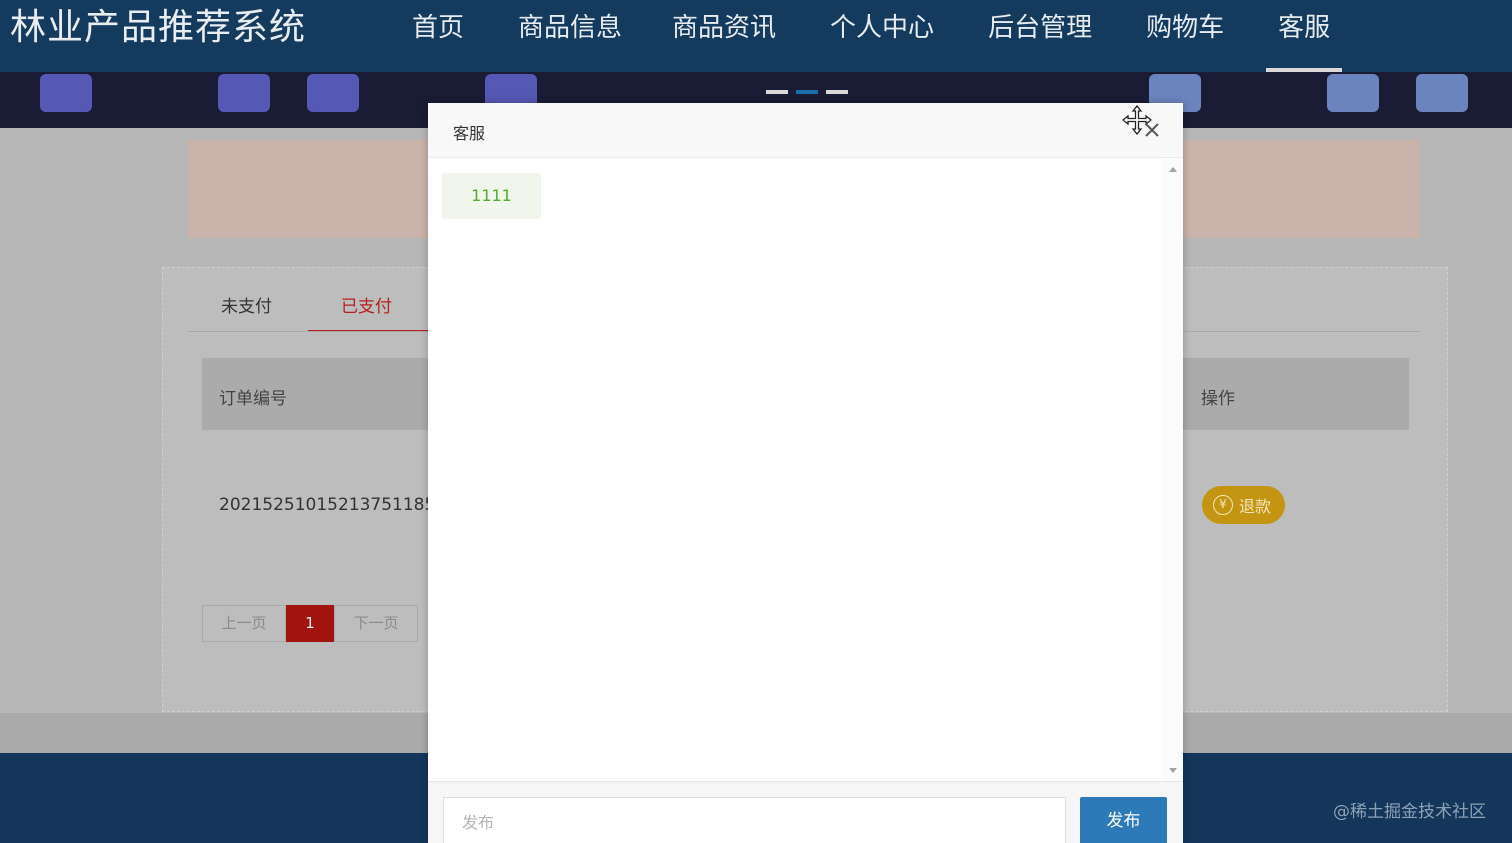  What do you see at coordinates (1218, 399) in the screenshot?
I see `column-header-operation: 操作` at bounding box center [1218, 399].